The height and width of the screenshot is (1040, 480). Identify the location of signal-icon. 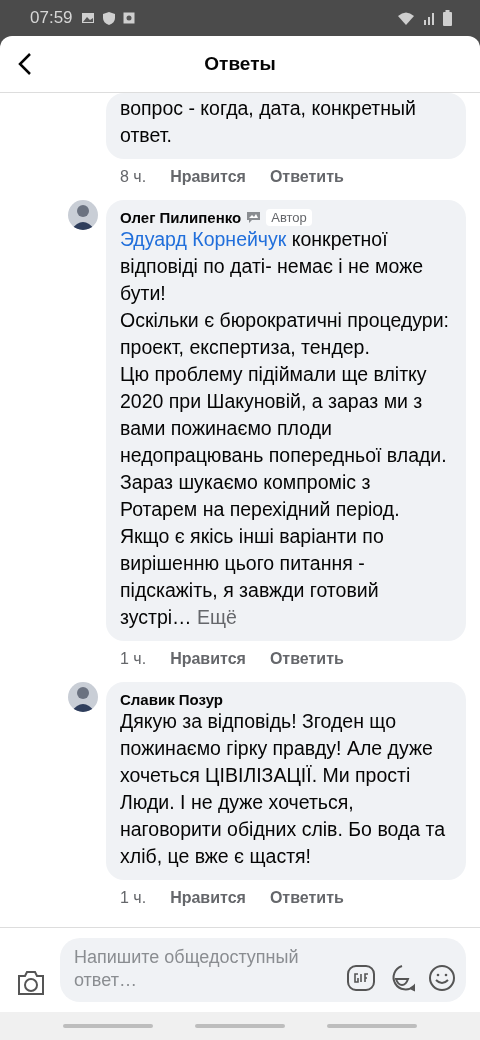
(429, 18).